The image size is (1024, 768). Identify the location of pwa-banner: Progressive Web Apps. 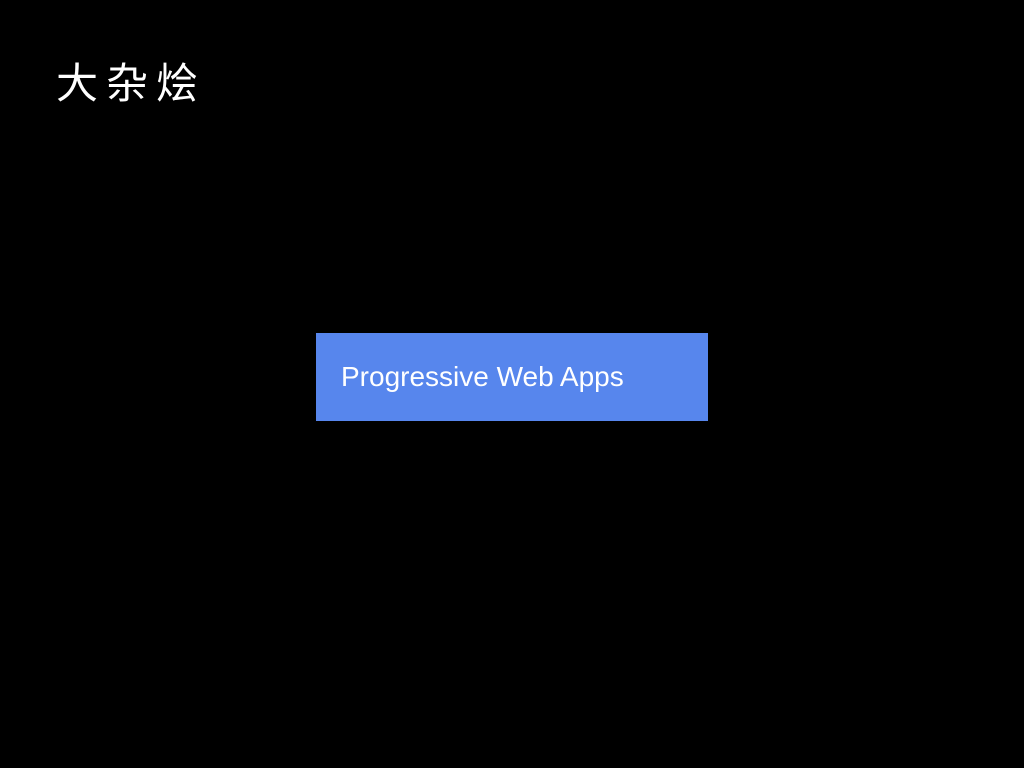
(512, 377).